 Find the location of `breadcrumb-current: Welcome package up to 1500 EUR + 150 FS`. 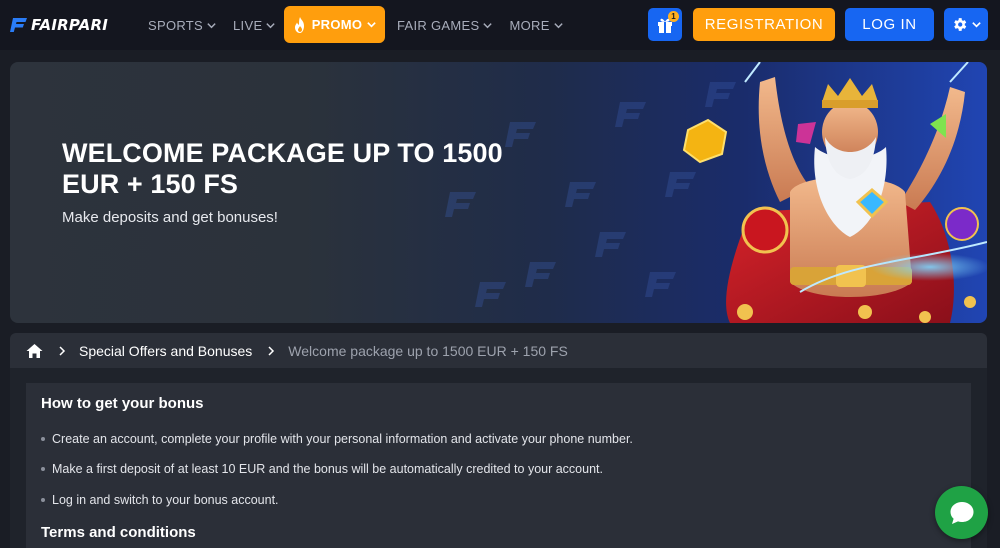

breadcrumb-current: Welcome package up to 1500 EUR + 150 FS is located at coordinates (428, 350).